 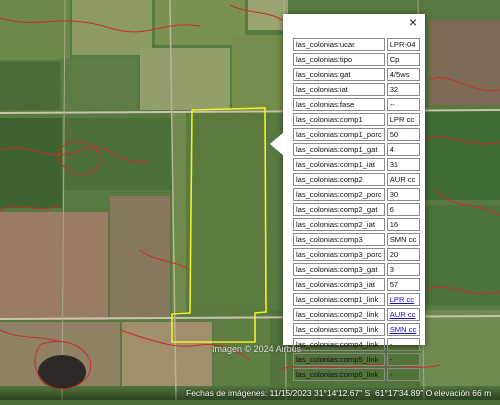 I want to click on attribute-row: las_colonias:comp1 LPR cc, so click(x=356, y=119).